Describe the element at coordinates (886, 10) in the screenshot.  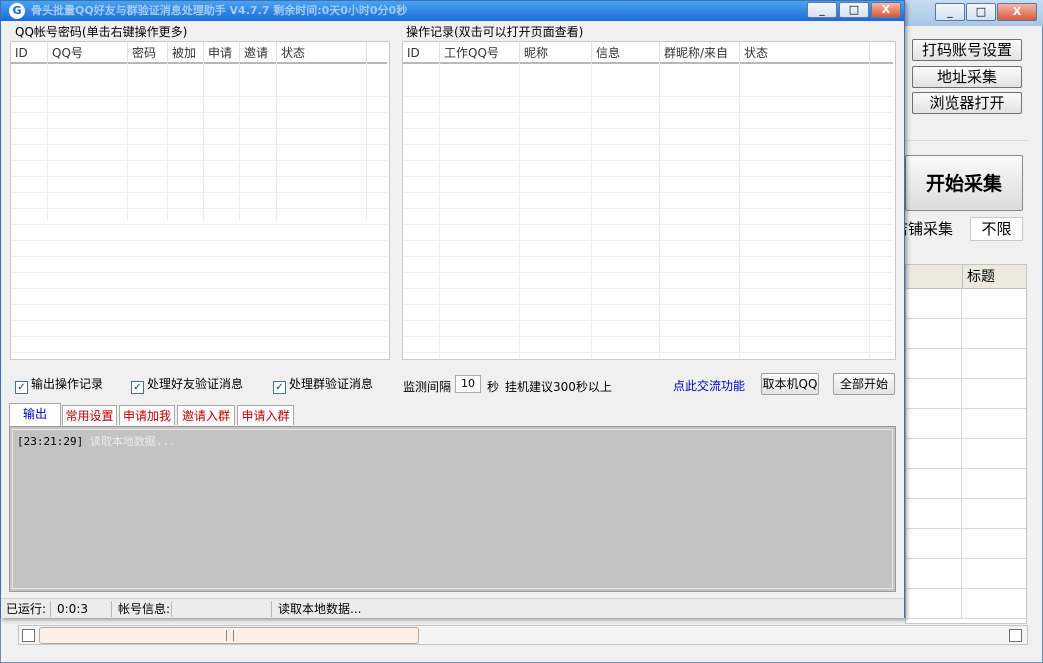
I see `close-button: X` at that location.